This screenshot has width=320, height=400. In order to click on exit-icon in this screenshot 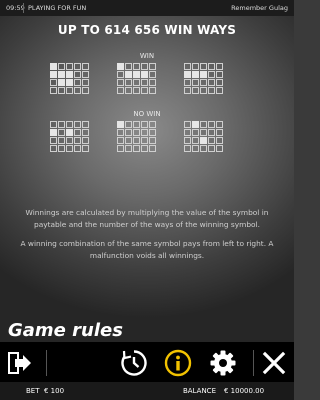, I will do `click(19, 363)`.